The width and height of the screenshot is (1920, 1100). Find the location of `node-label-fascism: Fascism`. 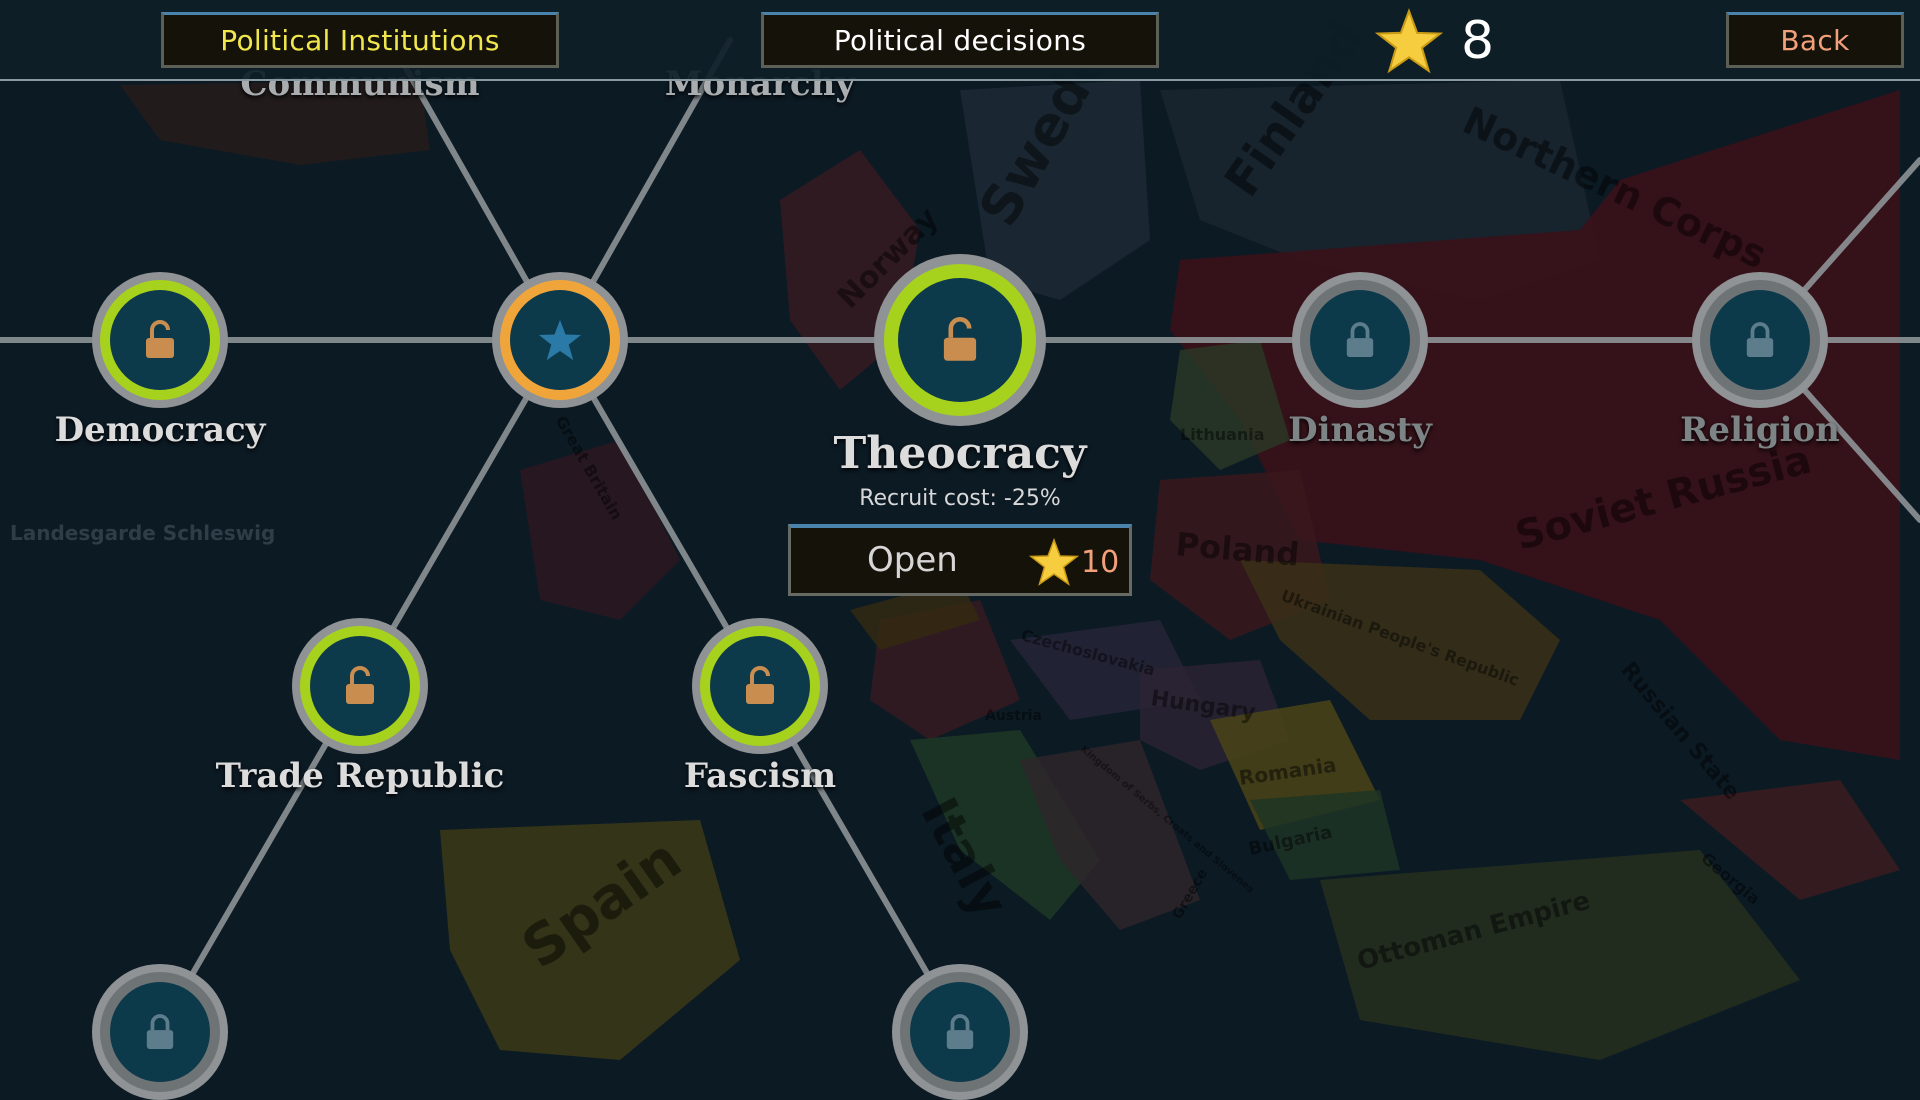

node-label-fascism: Fascism is located at coordinates (760, 776).